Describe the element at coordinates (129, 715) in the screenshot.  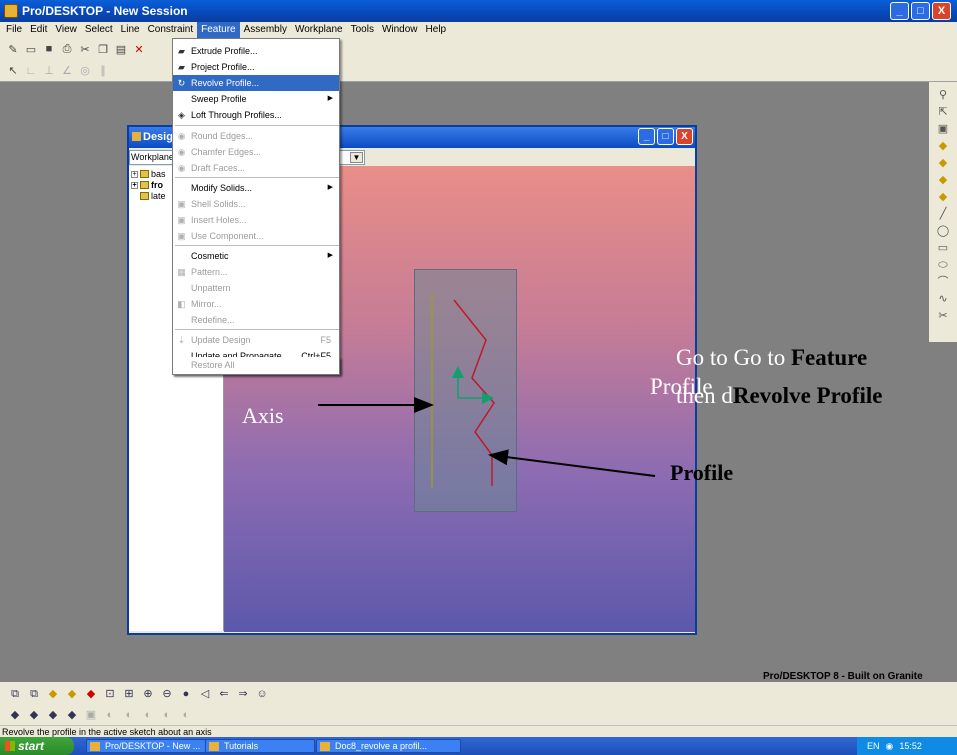
I see `render-icon-7: ◐` at that location.